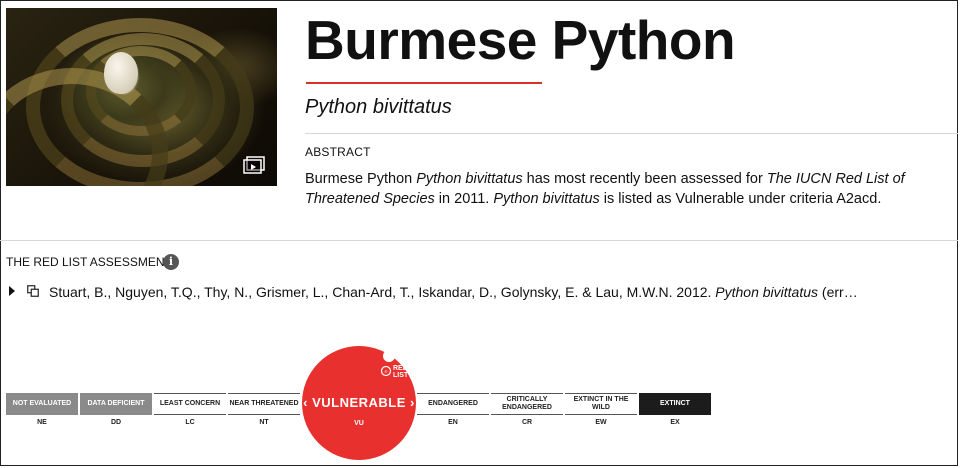 Image resolution: width=960 pixels, height=468 pixels. Describe the element at coordinates (116, 422) in the screenshot. I see `category-code-dd: DD` at that location.